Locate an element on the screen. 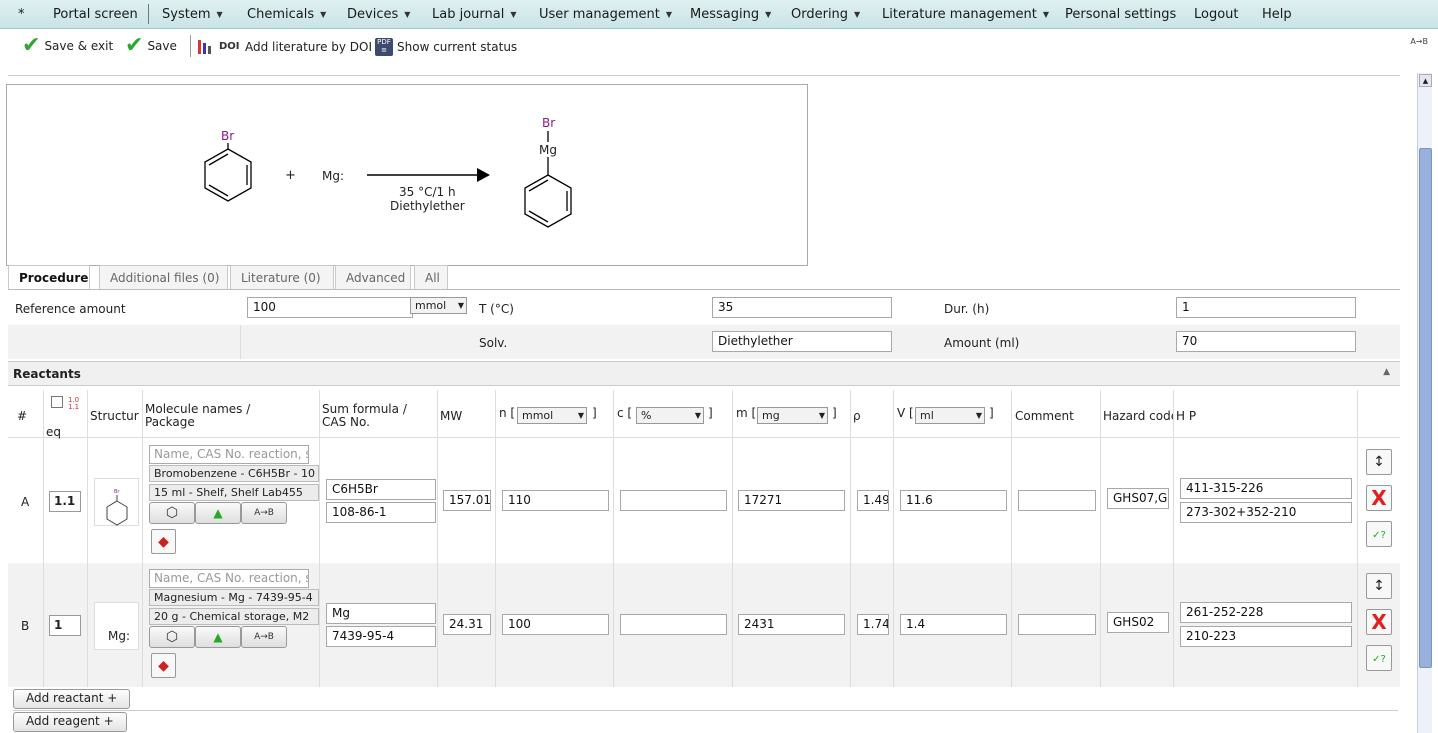 Image resolution: width=1438 pixels, height=733 pixels. mw-input: 24.31 is located at coordinates (467, 624).